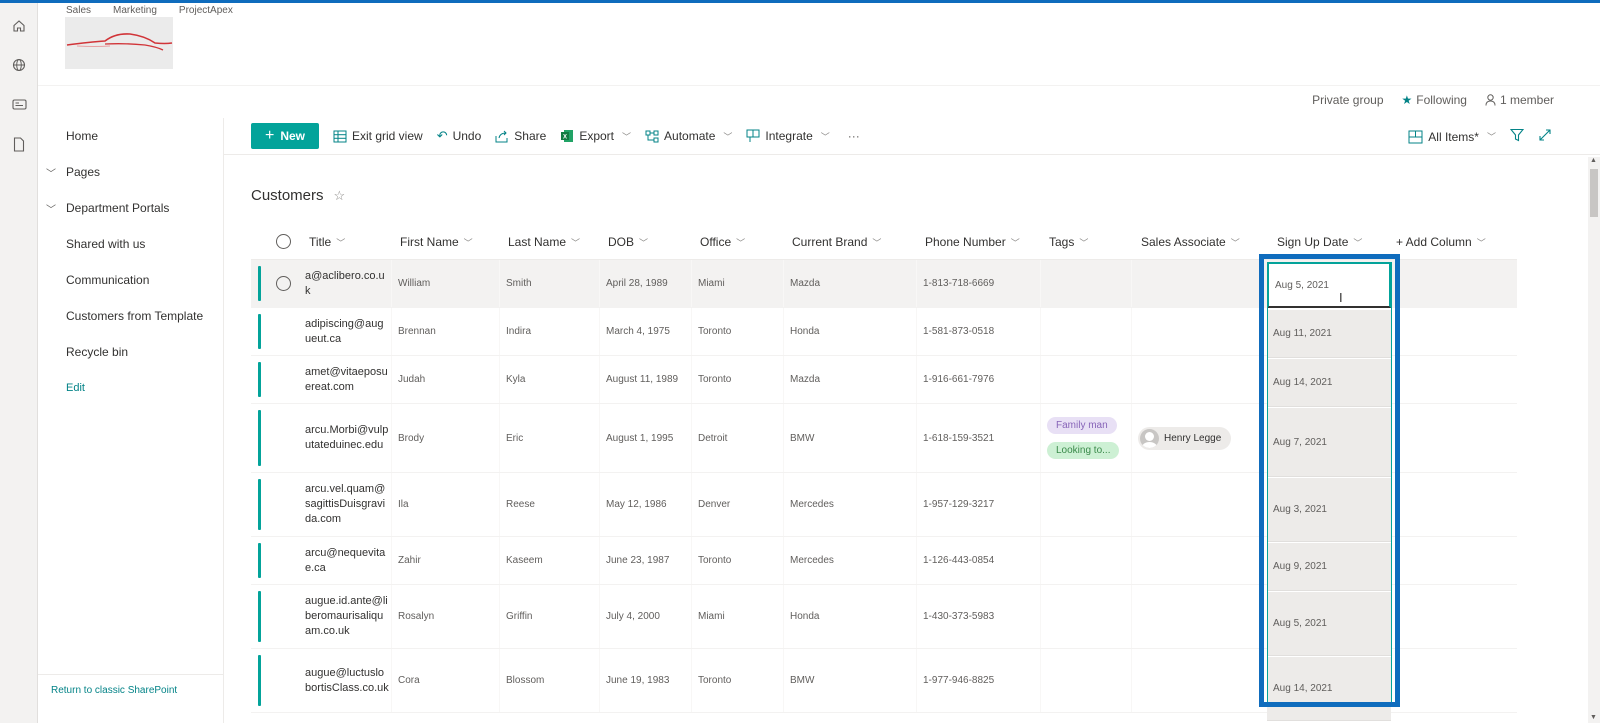  I want to click on share-button: Share, so click(520, 136).